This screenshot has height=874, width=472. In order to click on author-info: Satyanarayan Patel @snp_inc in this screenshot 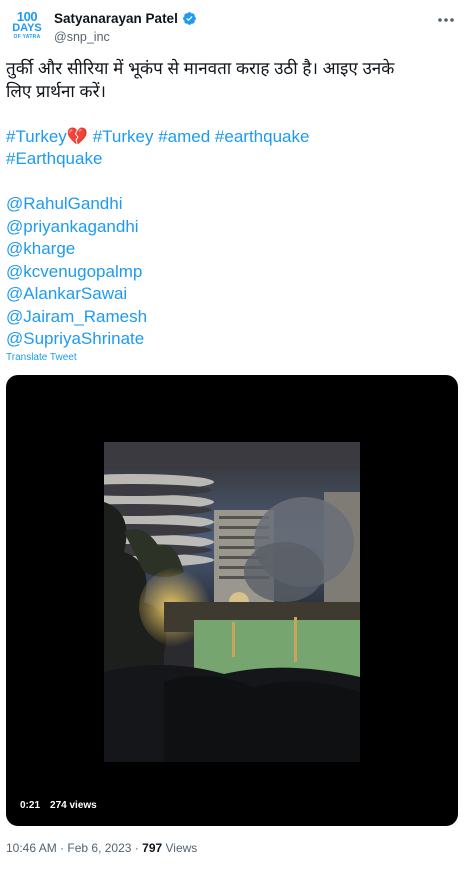, I will do `click(125, 27)`.